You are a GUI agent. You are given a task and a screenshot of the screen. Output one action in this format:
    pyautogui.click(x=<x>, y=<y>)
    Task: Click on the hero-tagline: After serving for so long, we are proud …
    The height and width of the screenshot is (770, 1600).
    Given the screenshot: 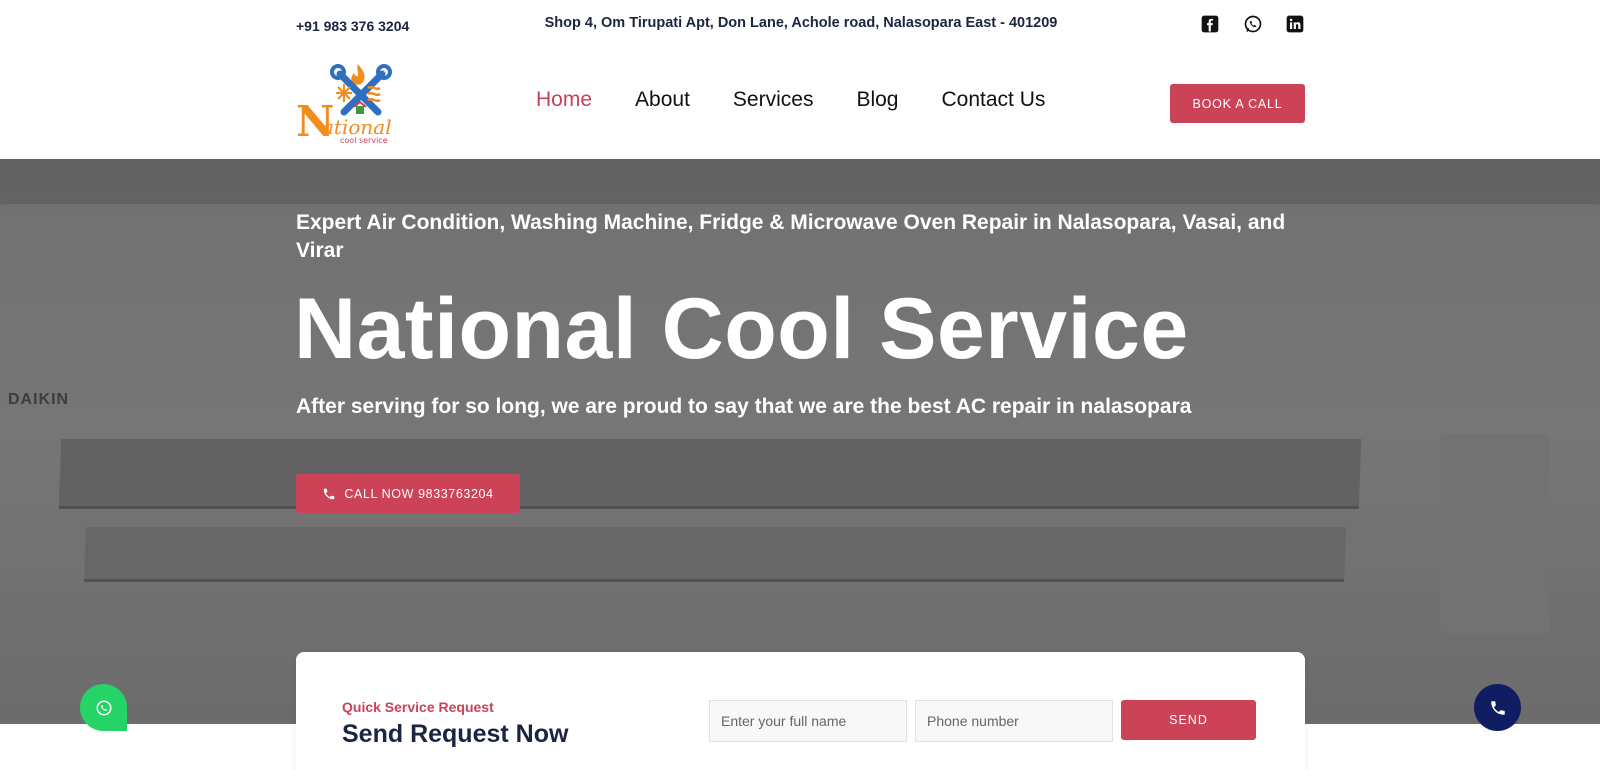 What is the action you would take?
    pyautogui.click(x=744, y=406)
    